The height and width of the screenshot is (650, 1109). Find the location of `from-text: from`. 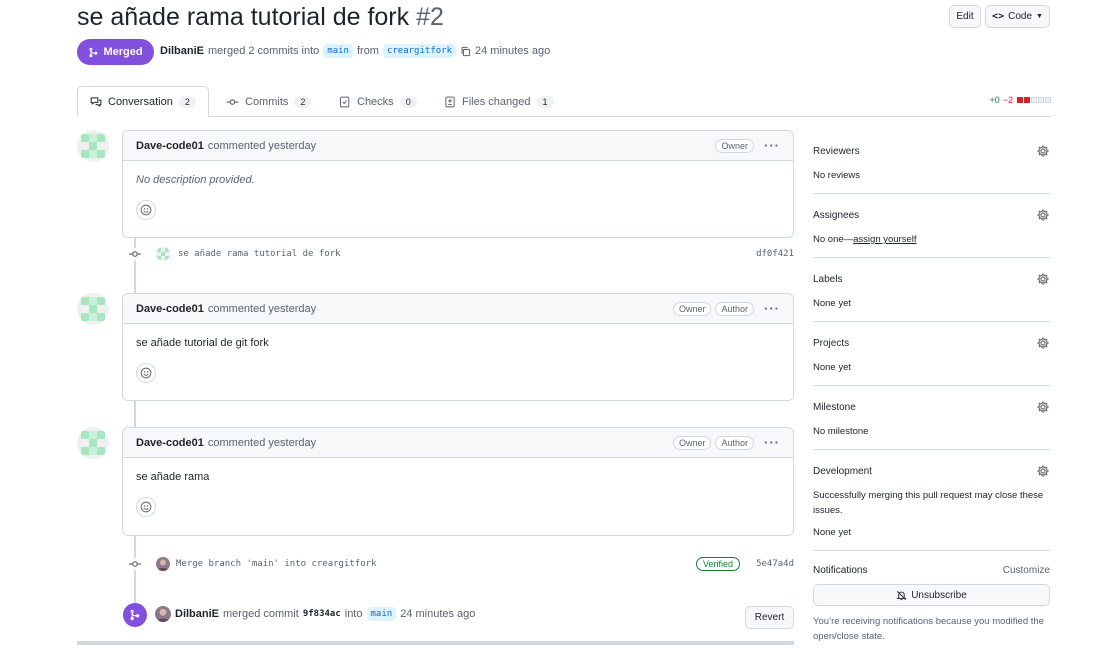

from-text: from is located at coordinates (367, 51).